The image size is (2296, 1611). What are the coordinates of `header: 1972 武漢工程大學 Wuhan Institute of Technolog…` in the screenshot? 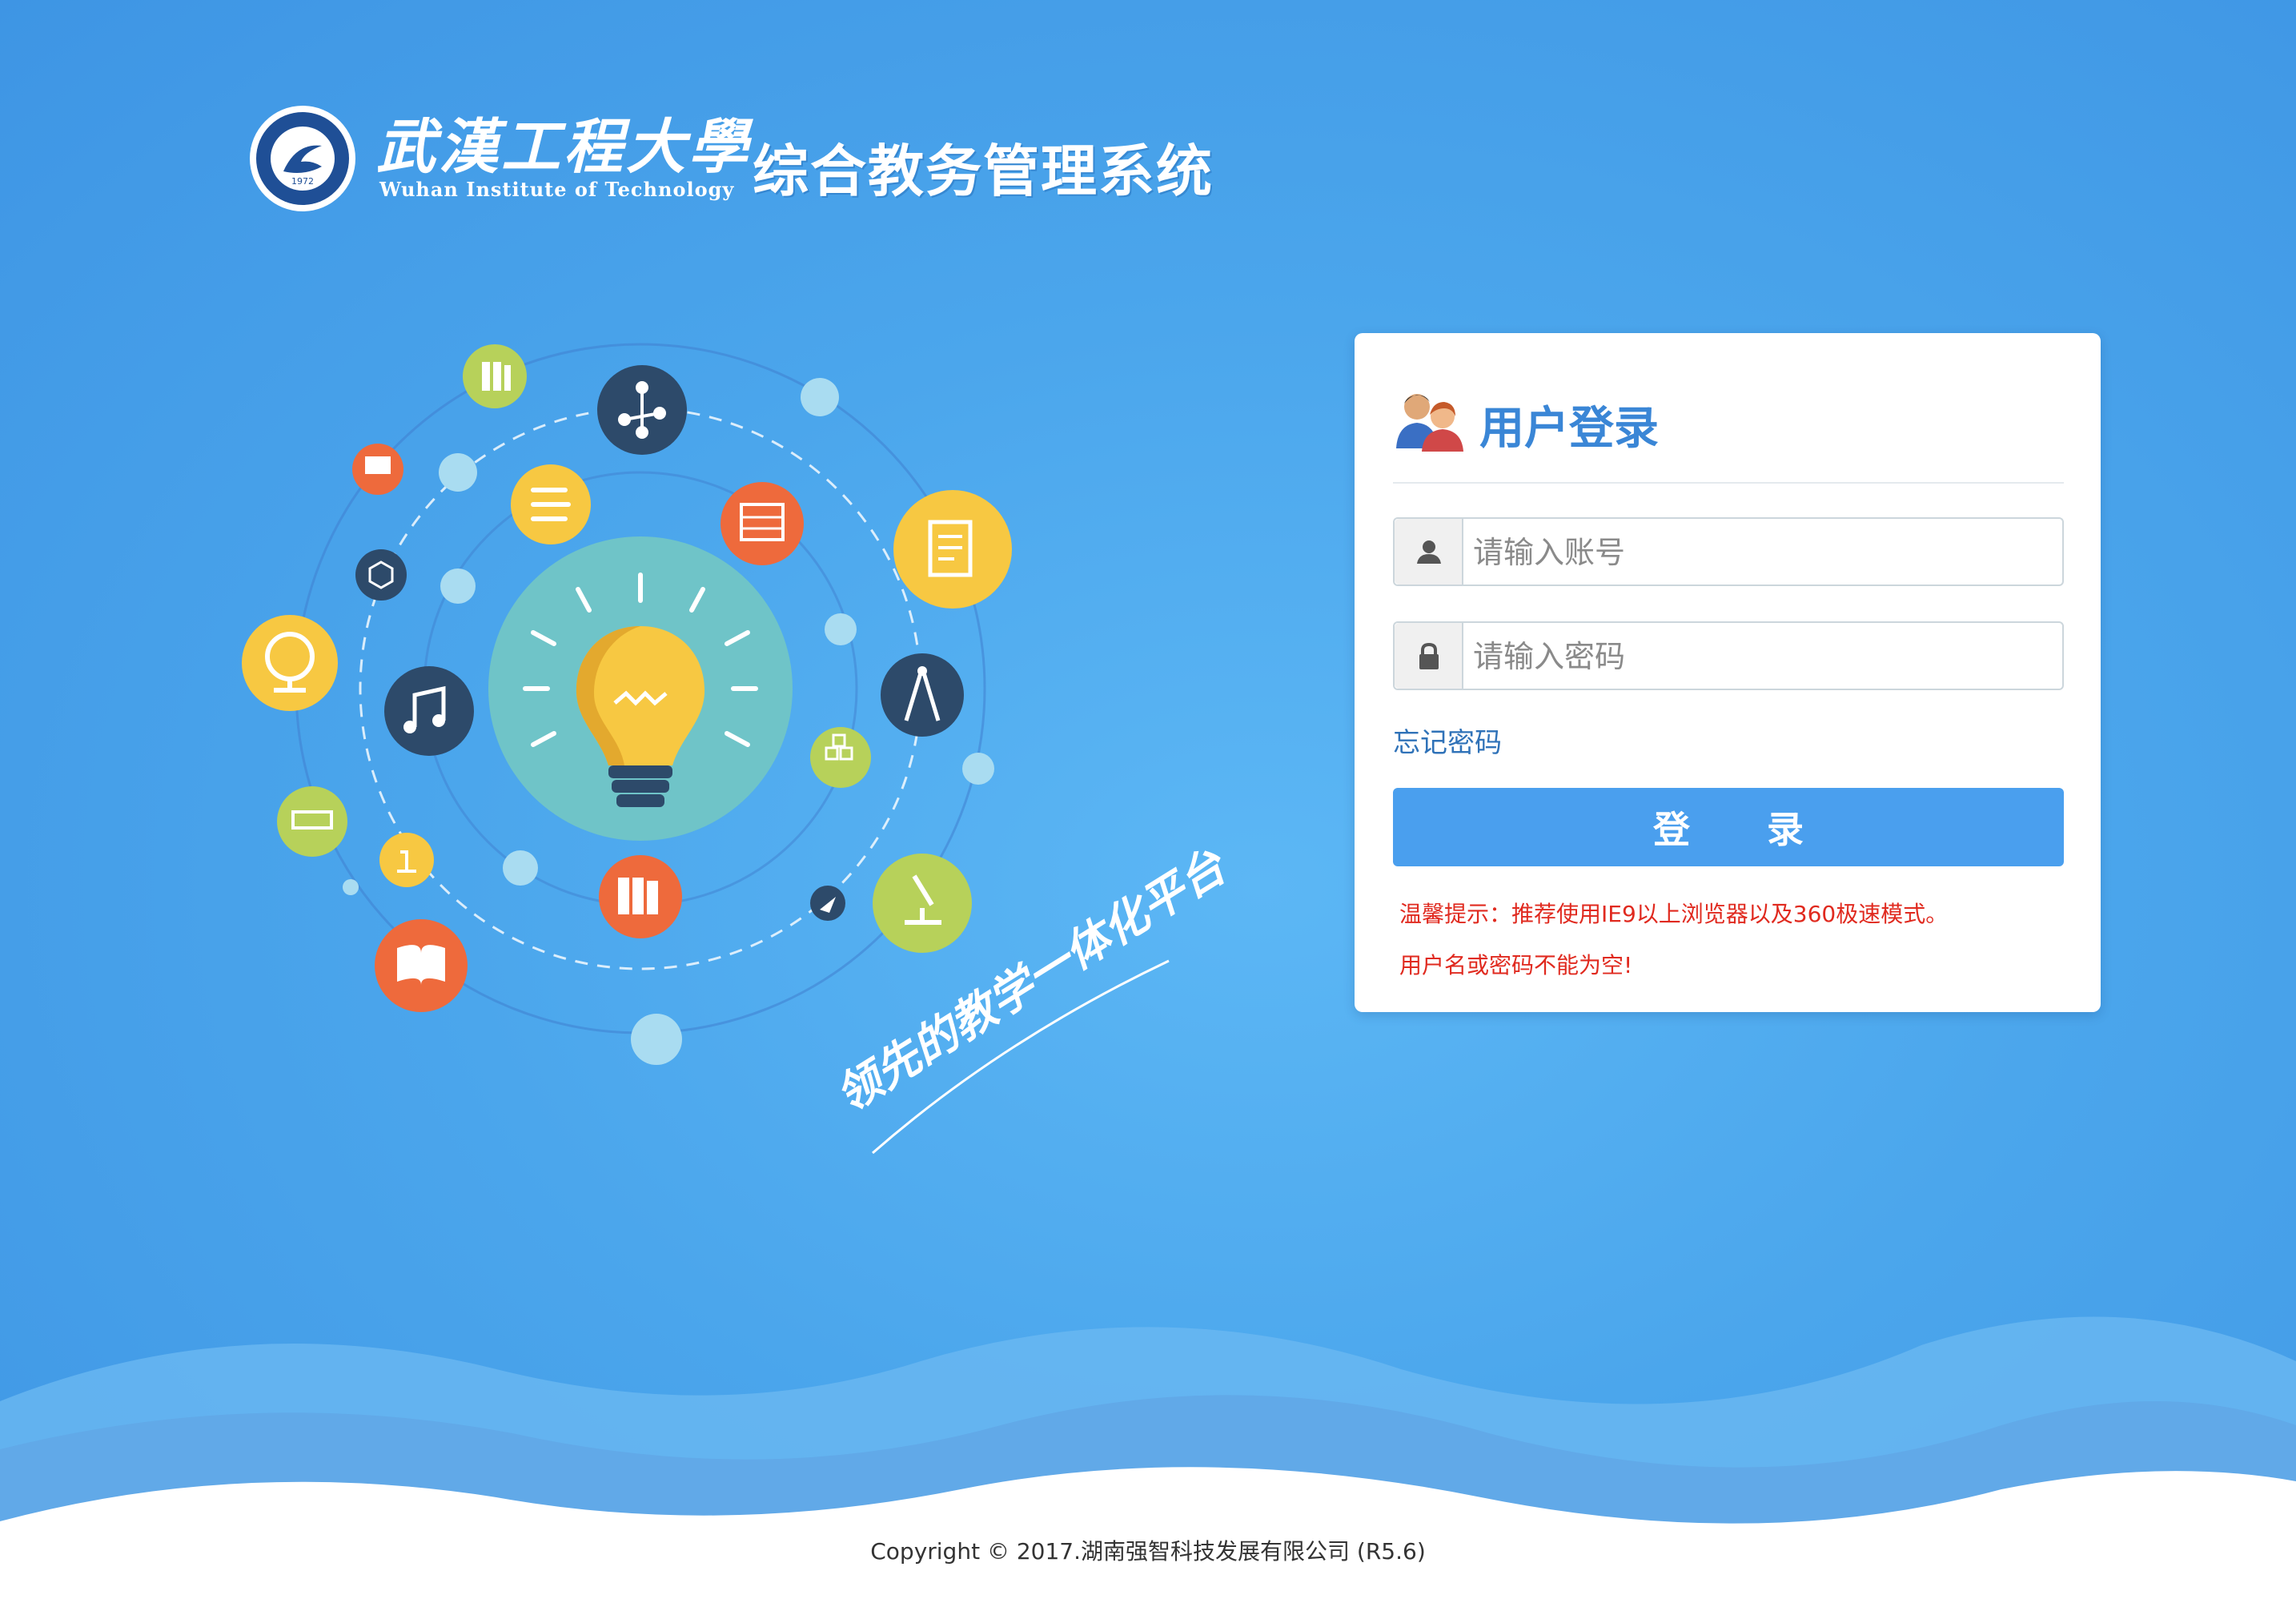 It's located at (768, 156).